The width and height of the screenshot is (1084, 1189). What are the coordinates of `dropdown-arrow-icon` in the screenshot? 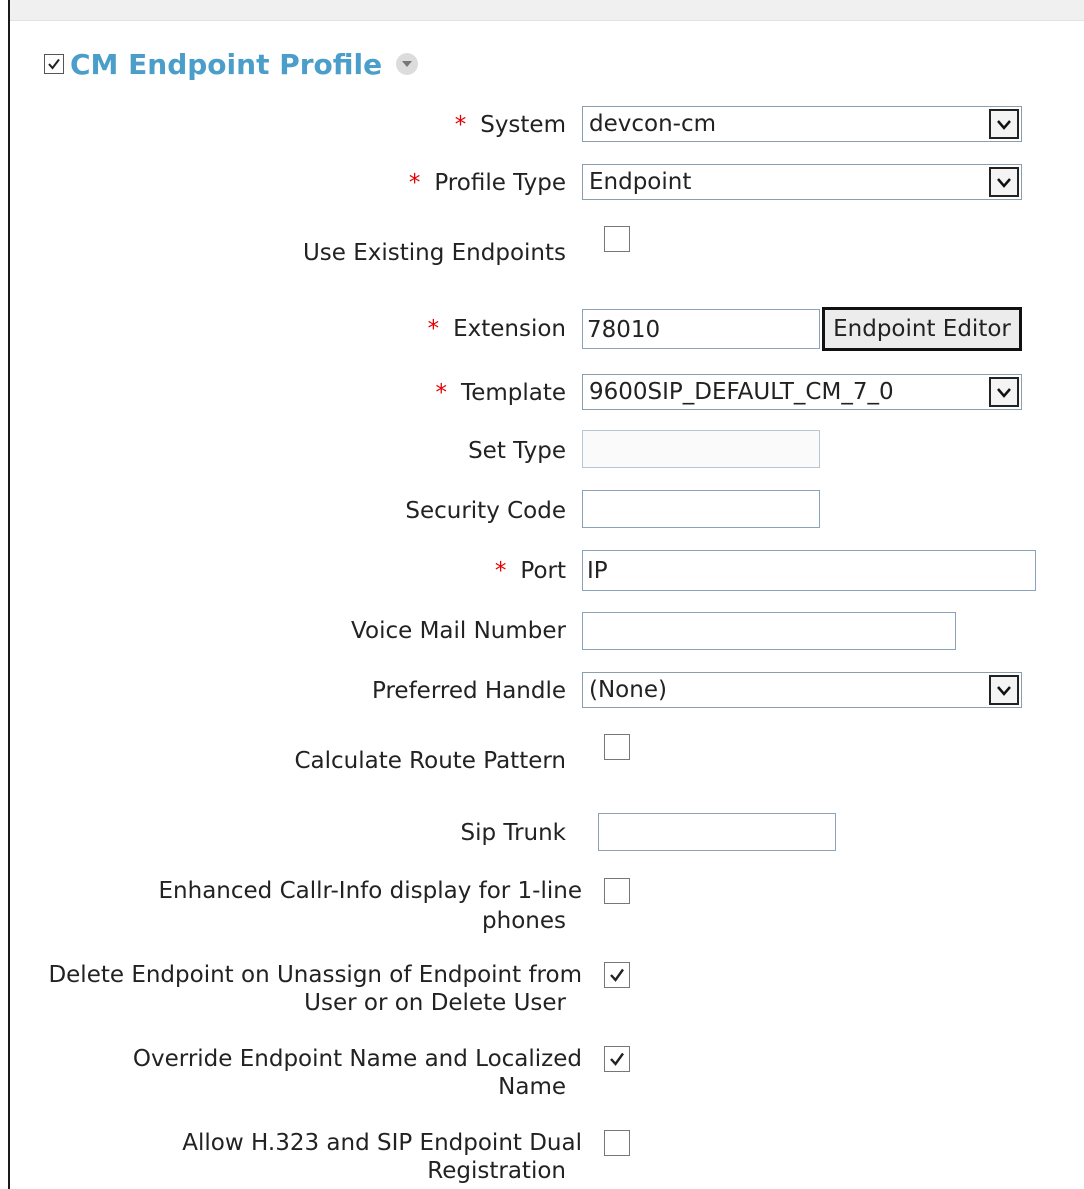 It's located at (407, 64).